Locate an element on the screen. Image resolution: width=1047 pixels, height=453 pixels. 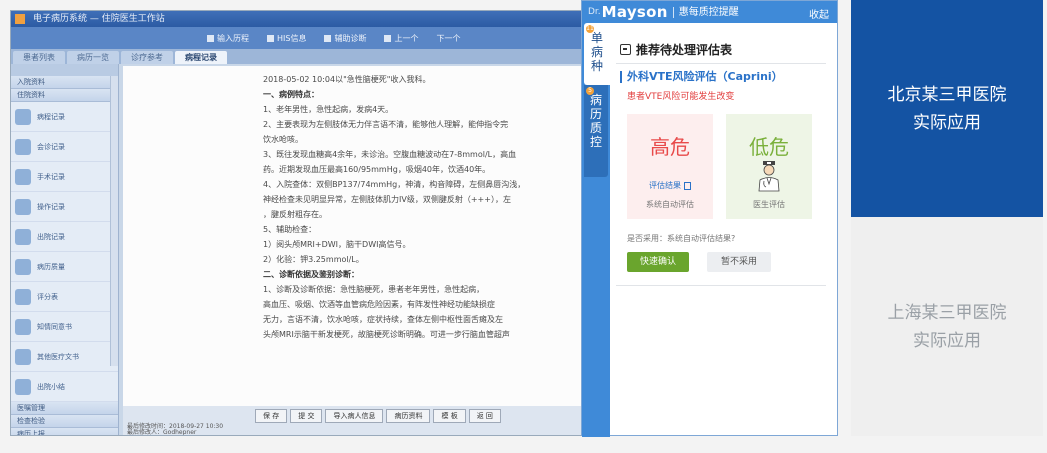
side-tab-char: 种 is located at coordinates (596, 66).